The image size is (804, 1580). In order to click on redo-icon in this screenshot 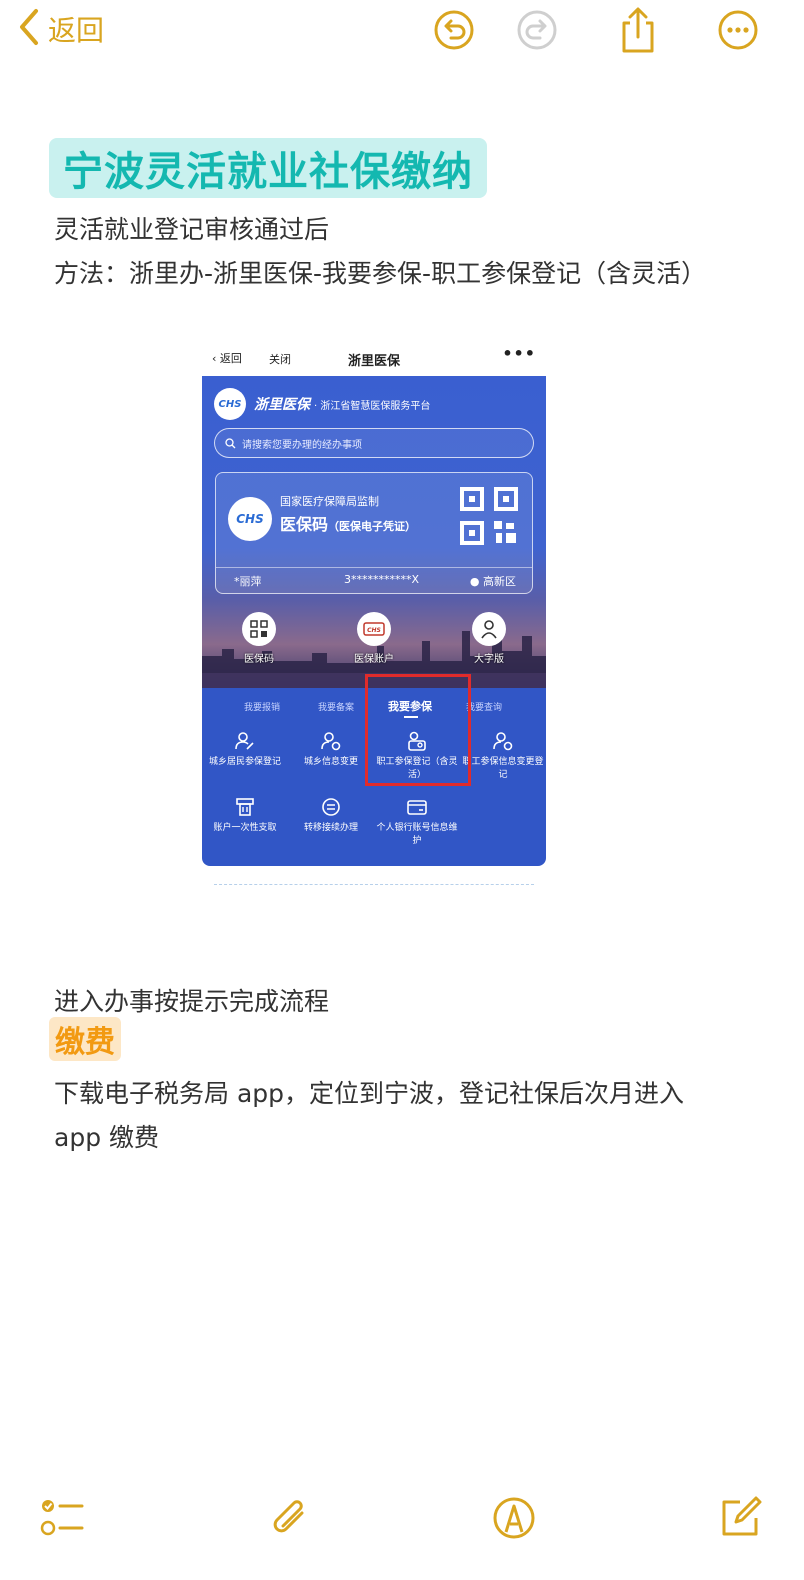, I will do `click(537, 30)`.